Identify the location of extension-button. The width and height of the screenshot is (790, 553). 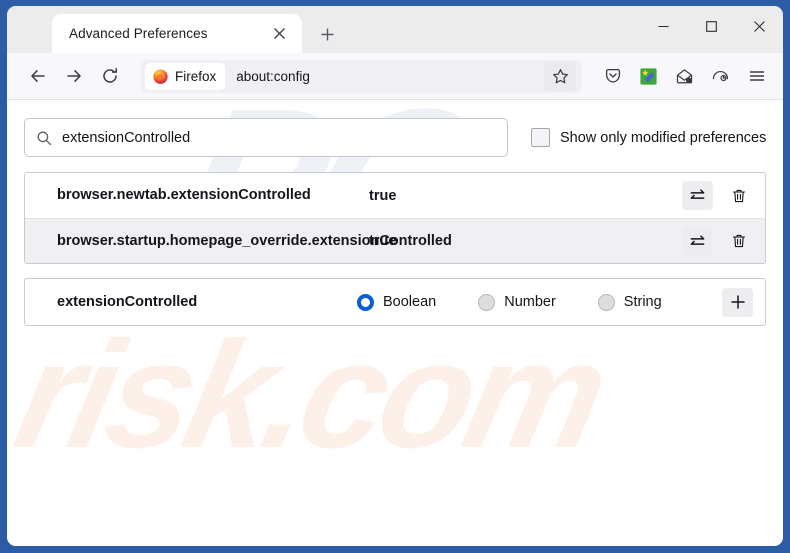
(648, 76).